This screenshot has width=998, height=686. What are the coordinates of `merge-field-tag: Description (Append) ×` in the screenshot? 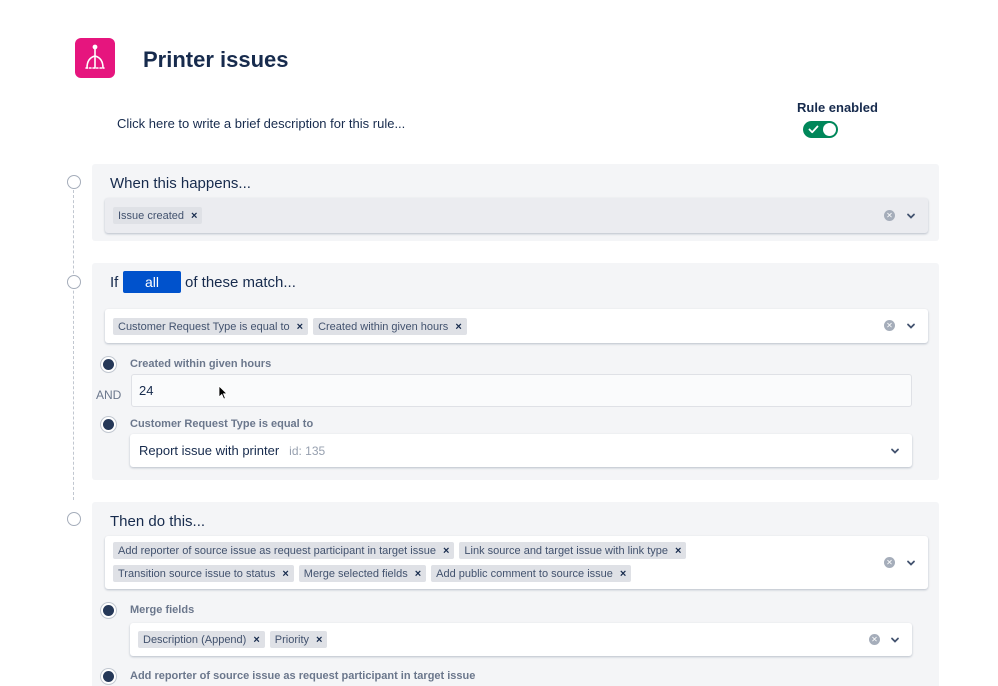 It's located at (201, 639).